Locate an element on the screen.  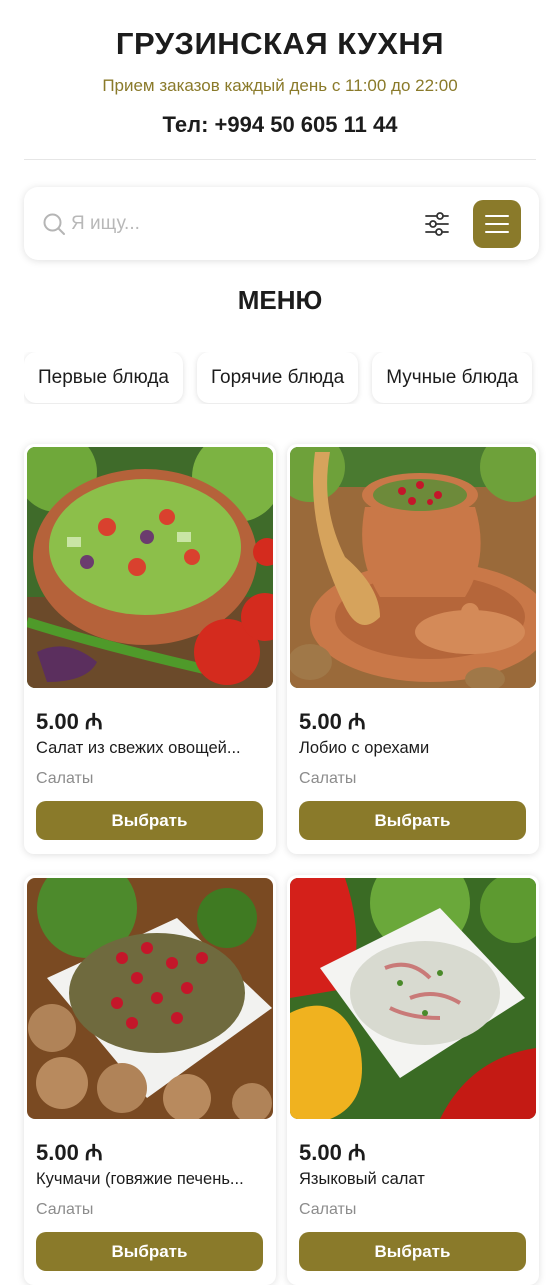
search-icon is located at coordinates (54, 224).